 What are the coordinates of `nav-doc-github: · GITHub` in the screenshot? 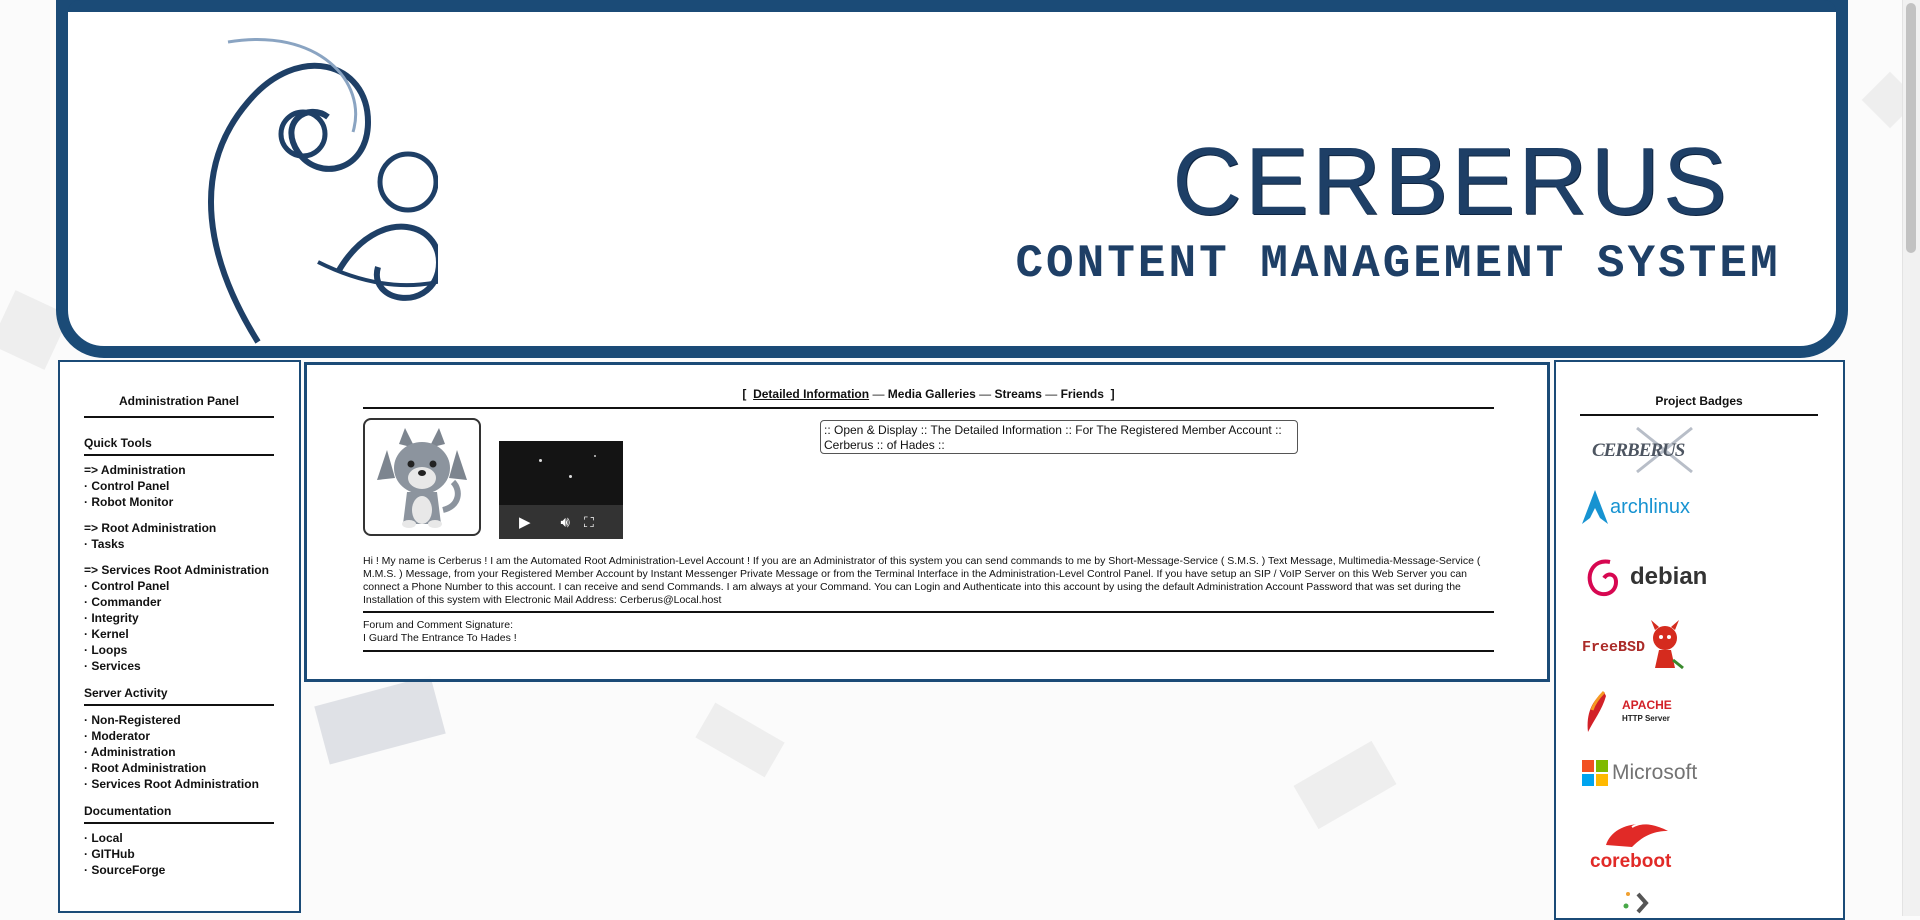 It's located at (179, 854).